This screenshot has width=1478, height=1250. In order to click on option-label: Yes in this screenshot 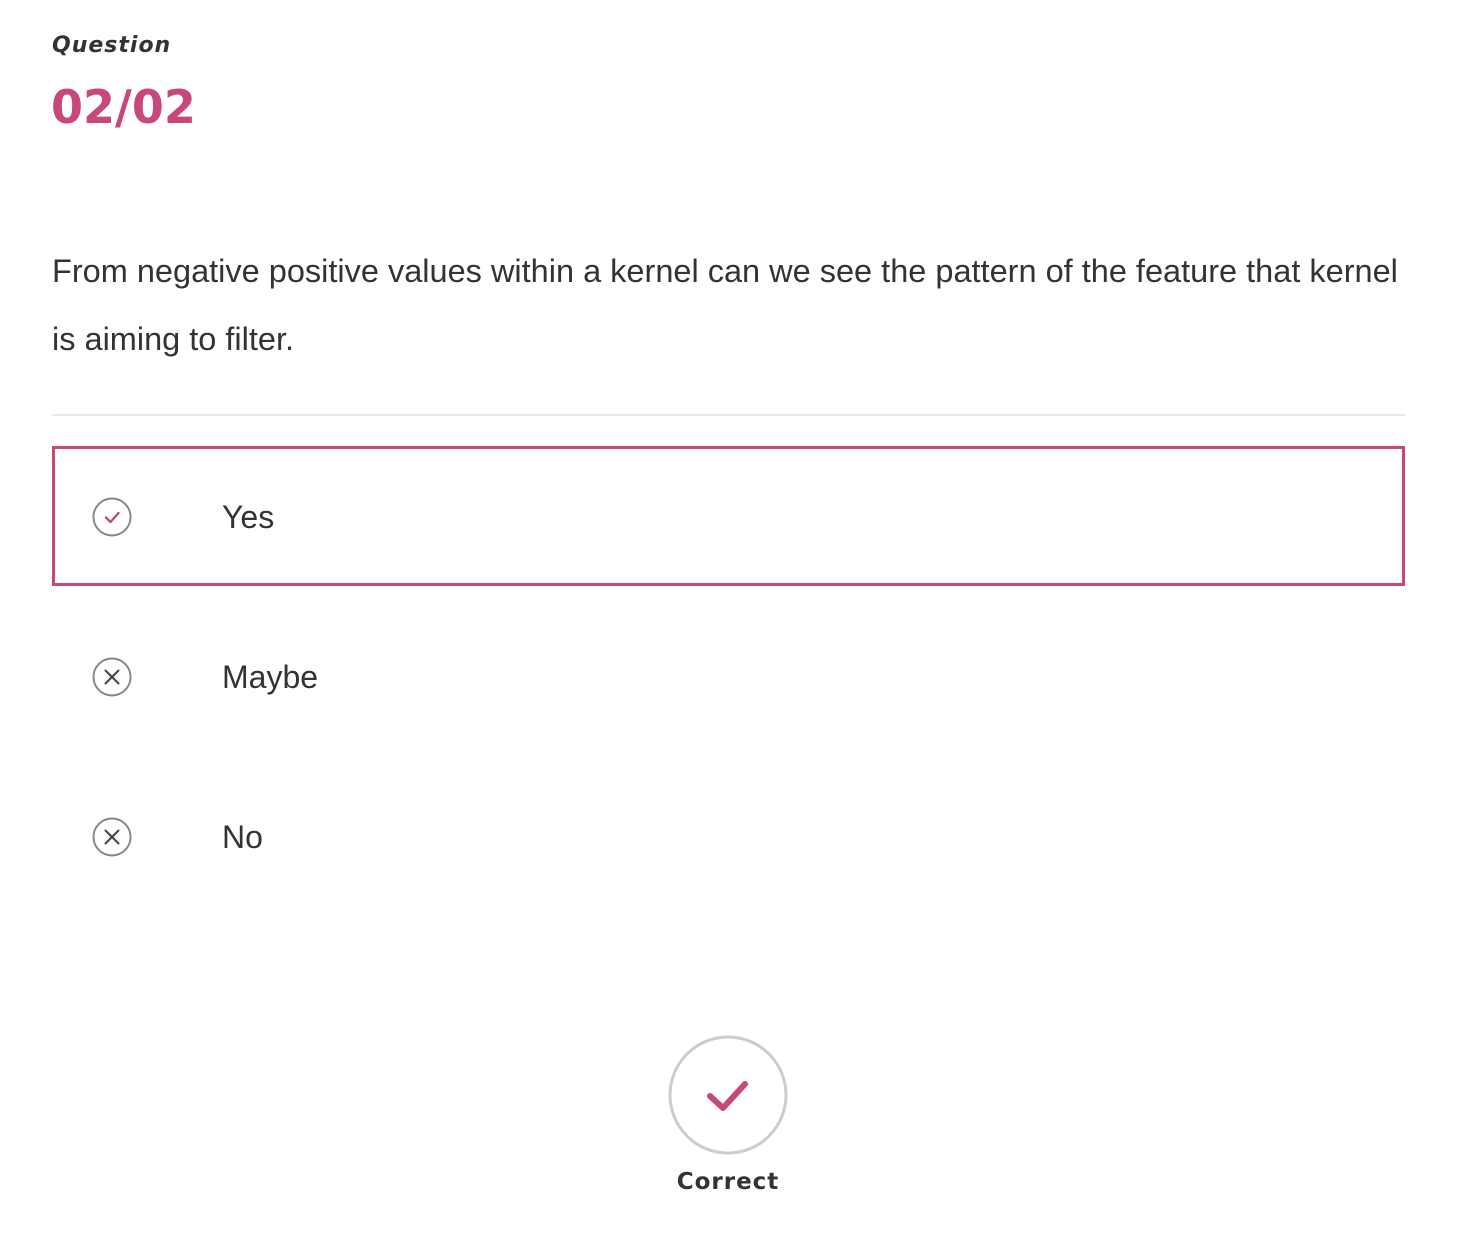, I will do `click(248, 517)`.